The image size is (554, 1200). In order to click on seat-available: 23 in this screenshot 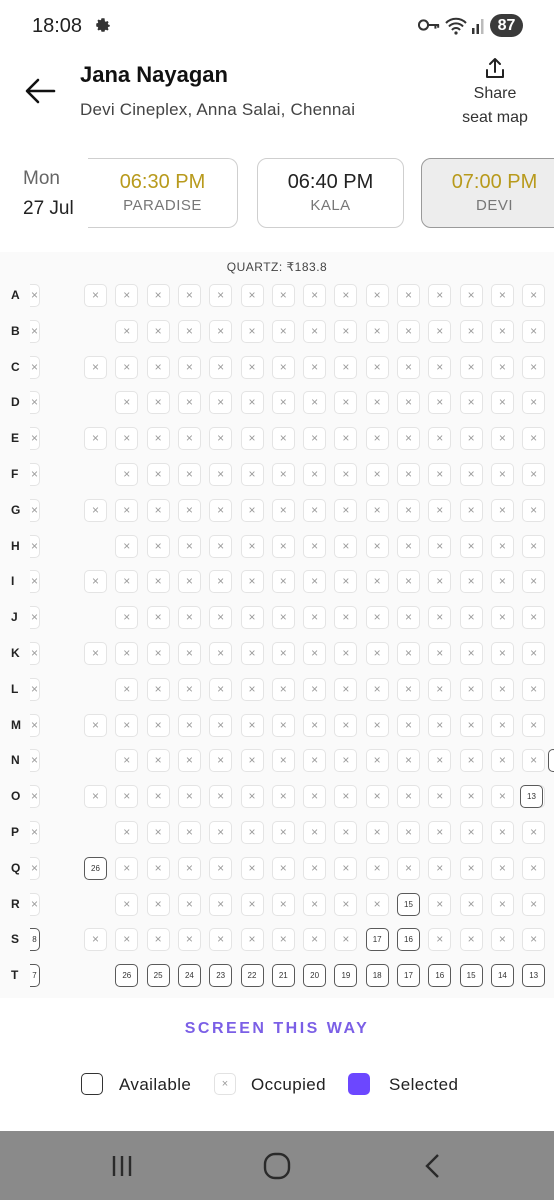, I will do `click(221, 976)`.